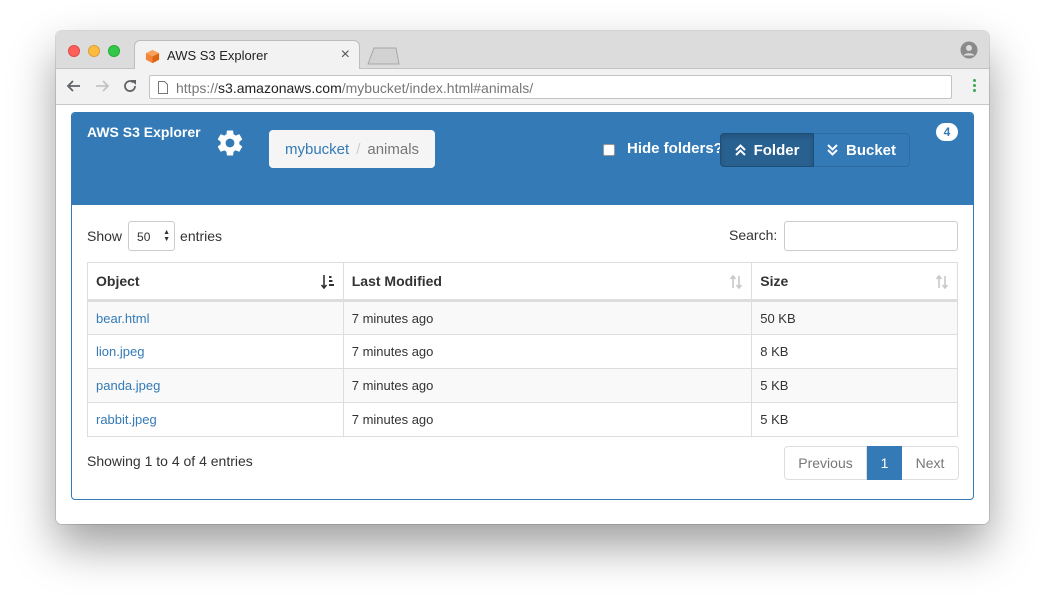  Describe the element at coordinates (118, 281) in the screenshot. I see `column-header-label: Object` at that location.